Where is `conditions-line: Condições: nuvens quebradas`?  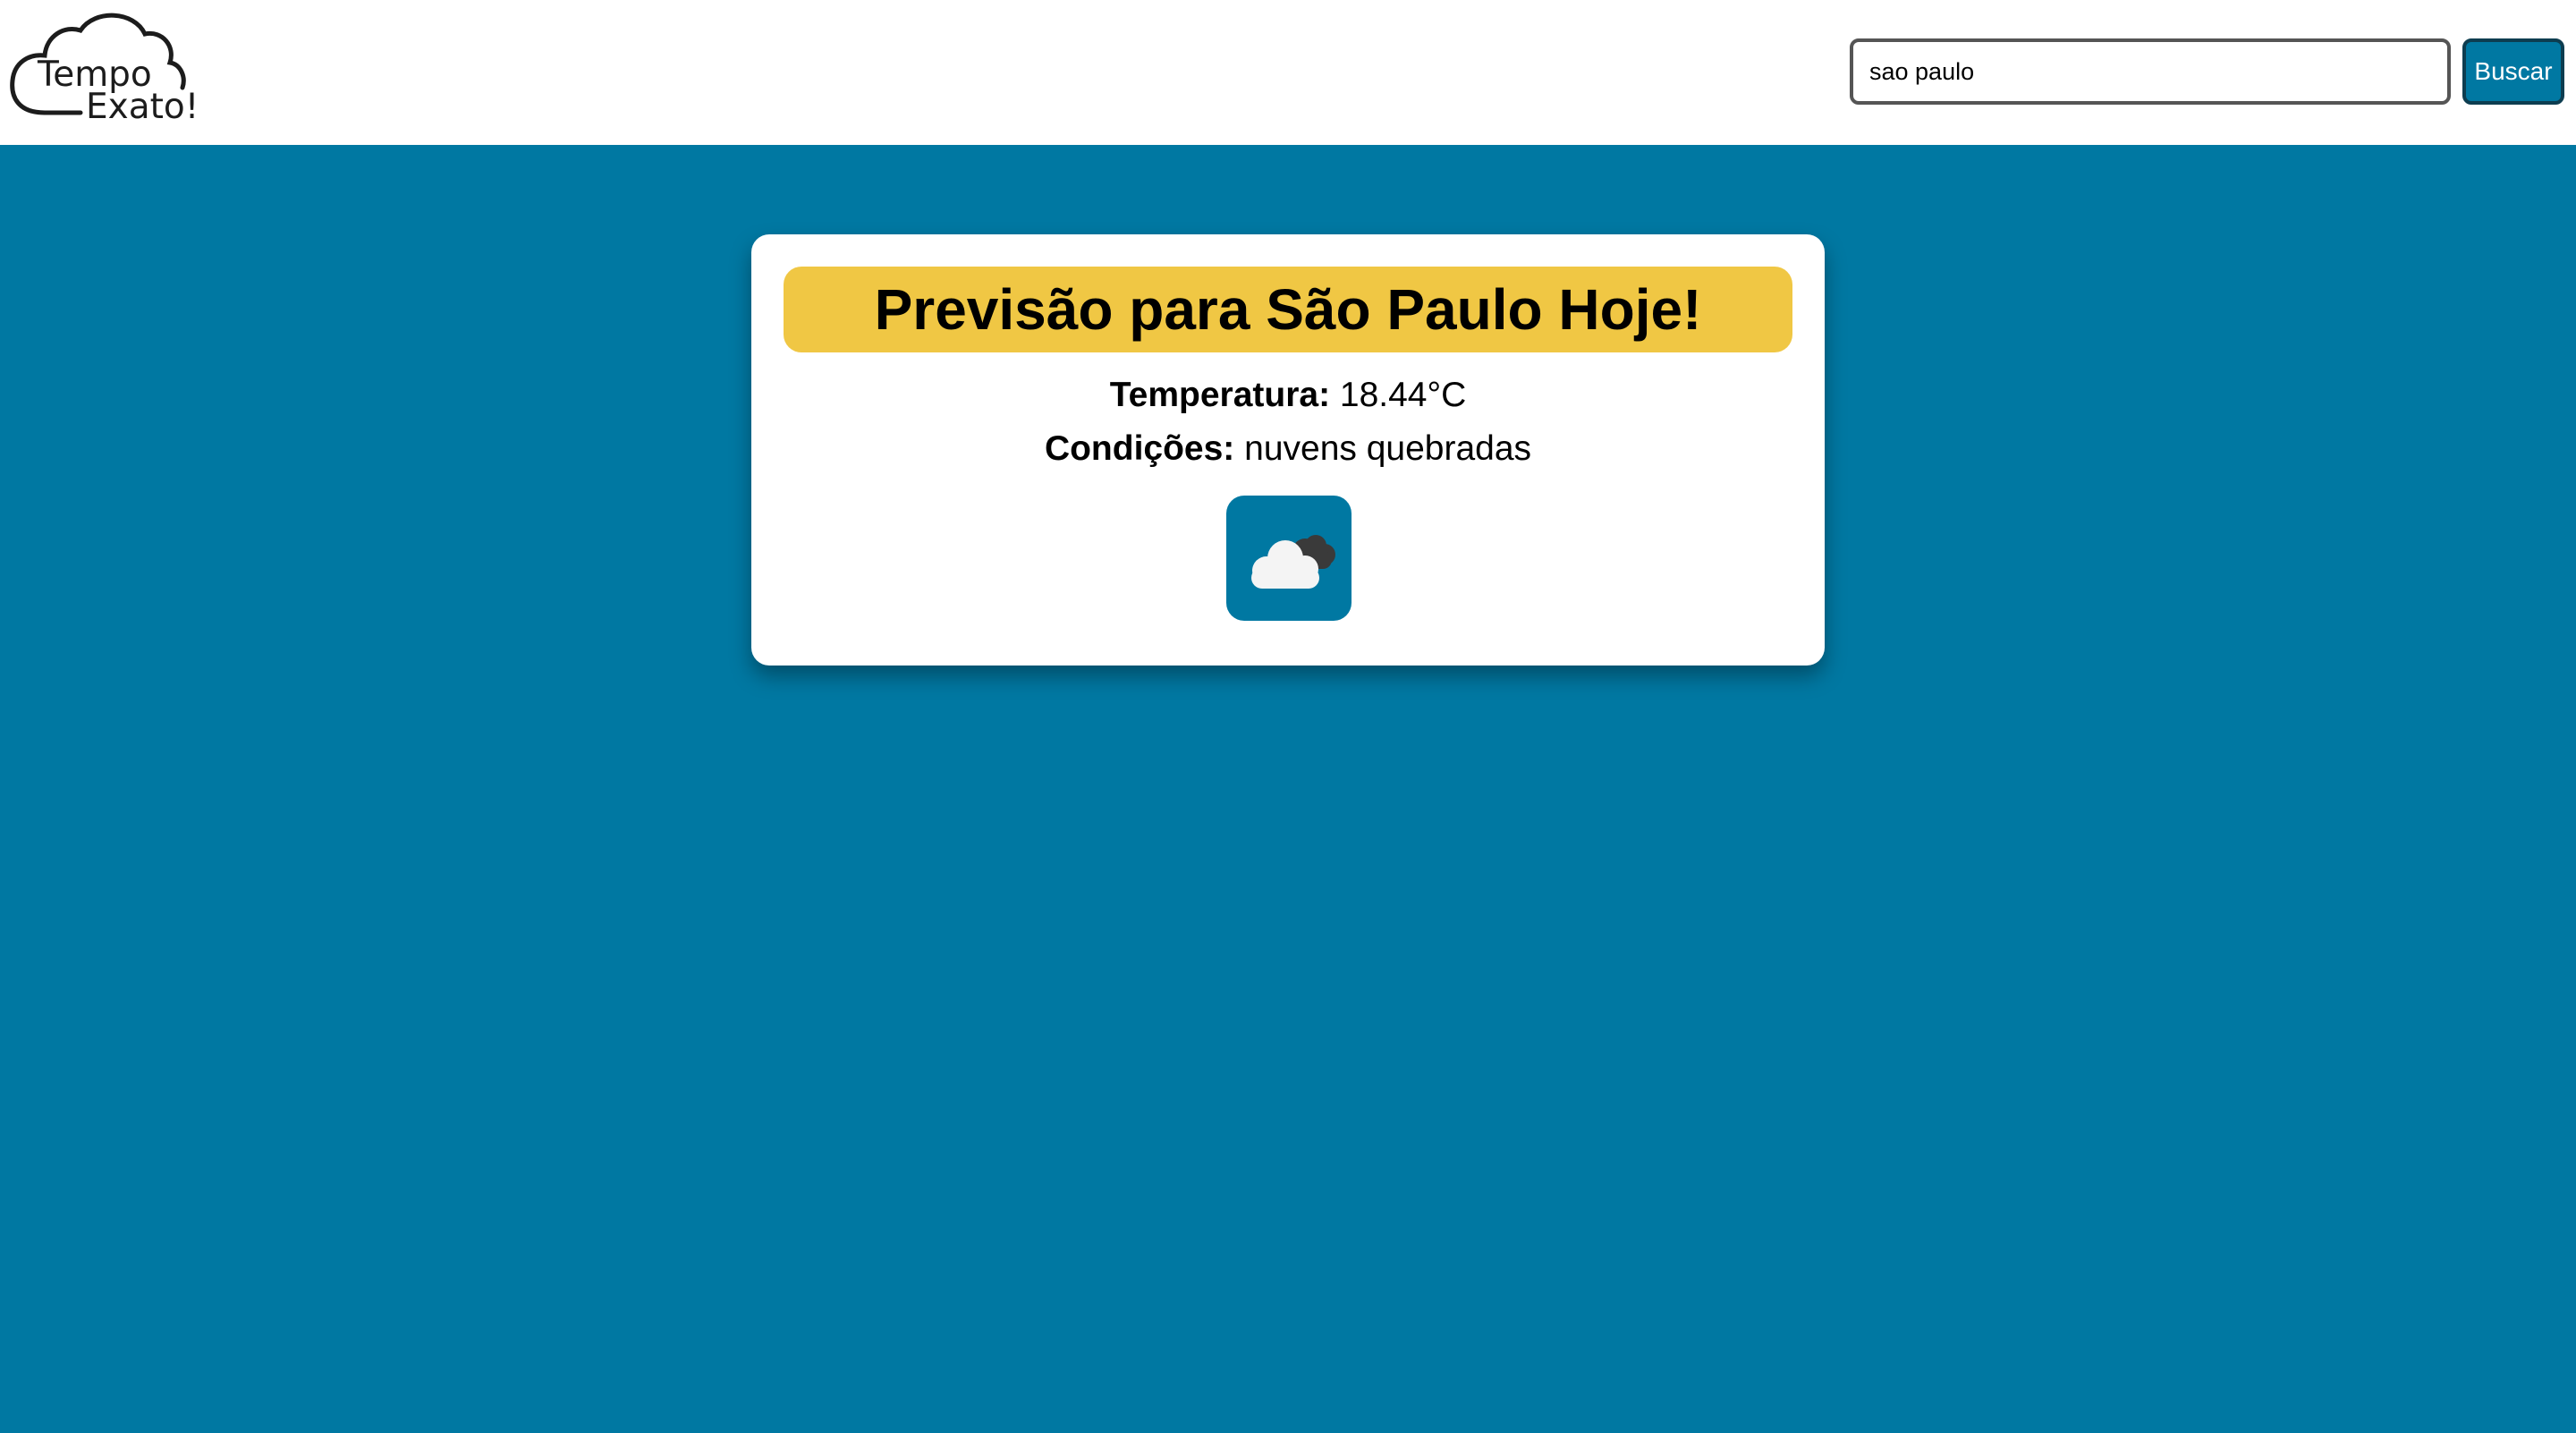 conditions-line: Condições: nuvens quebradas is located at coordinates (1288, 449).